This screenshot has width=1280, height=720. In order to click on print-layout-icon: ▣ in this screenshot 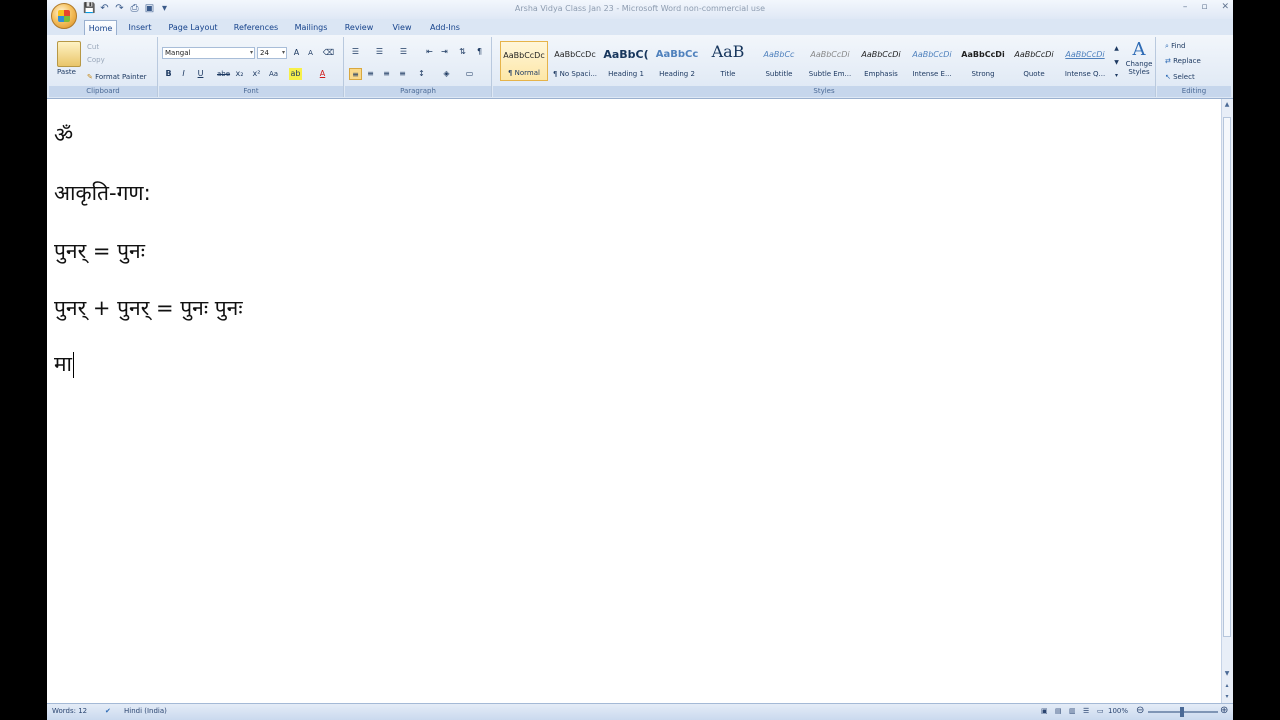, I will do `click(1044, 711)`.